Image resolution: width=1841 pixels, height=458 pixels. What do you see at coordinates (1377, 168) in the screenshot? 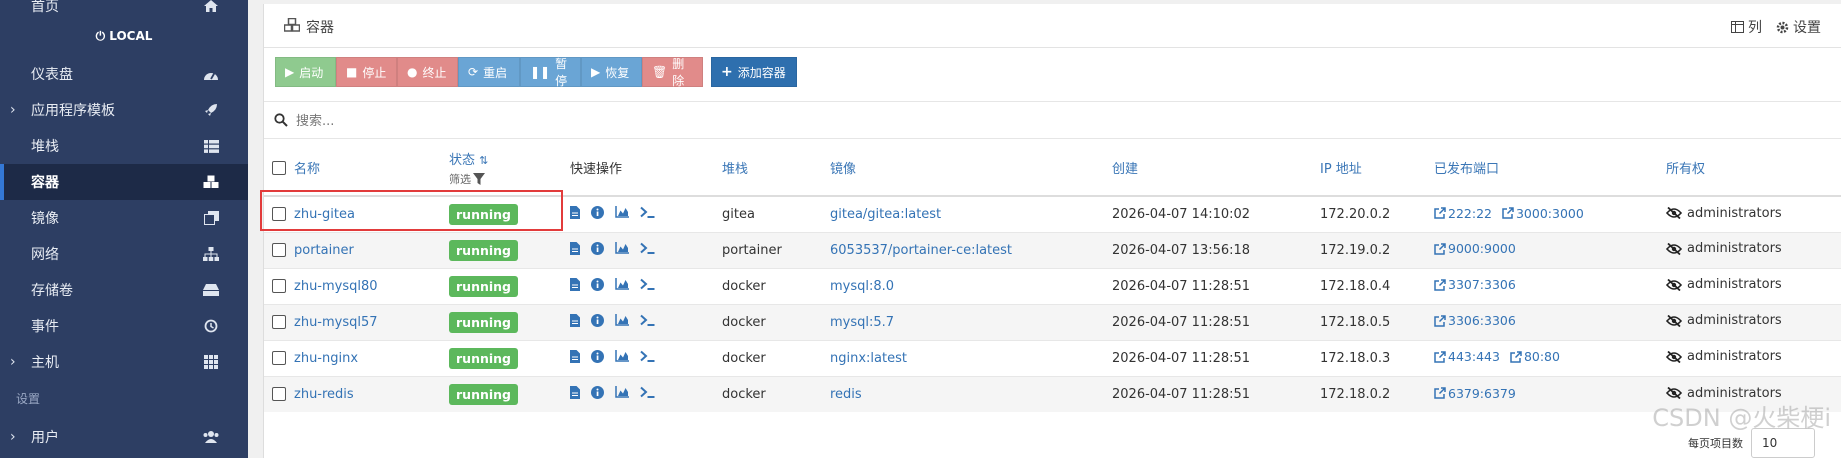
I see `column-ip: IP 地址` at bounding box center [1377, 168].